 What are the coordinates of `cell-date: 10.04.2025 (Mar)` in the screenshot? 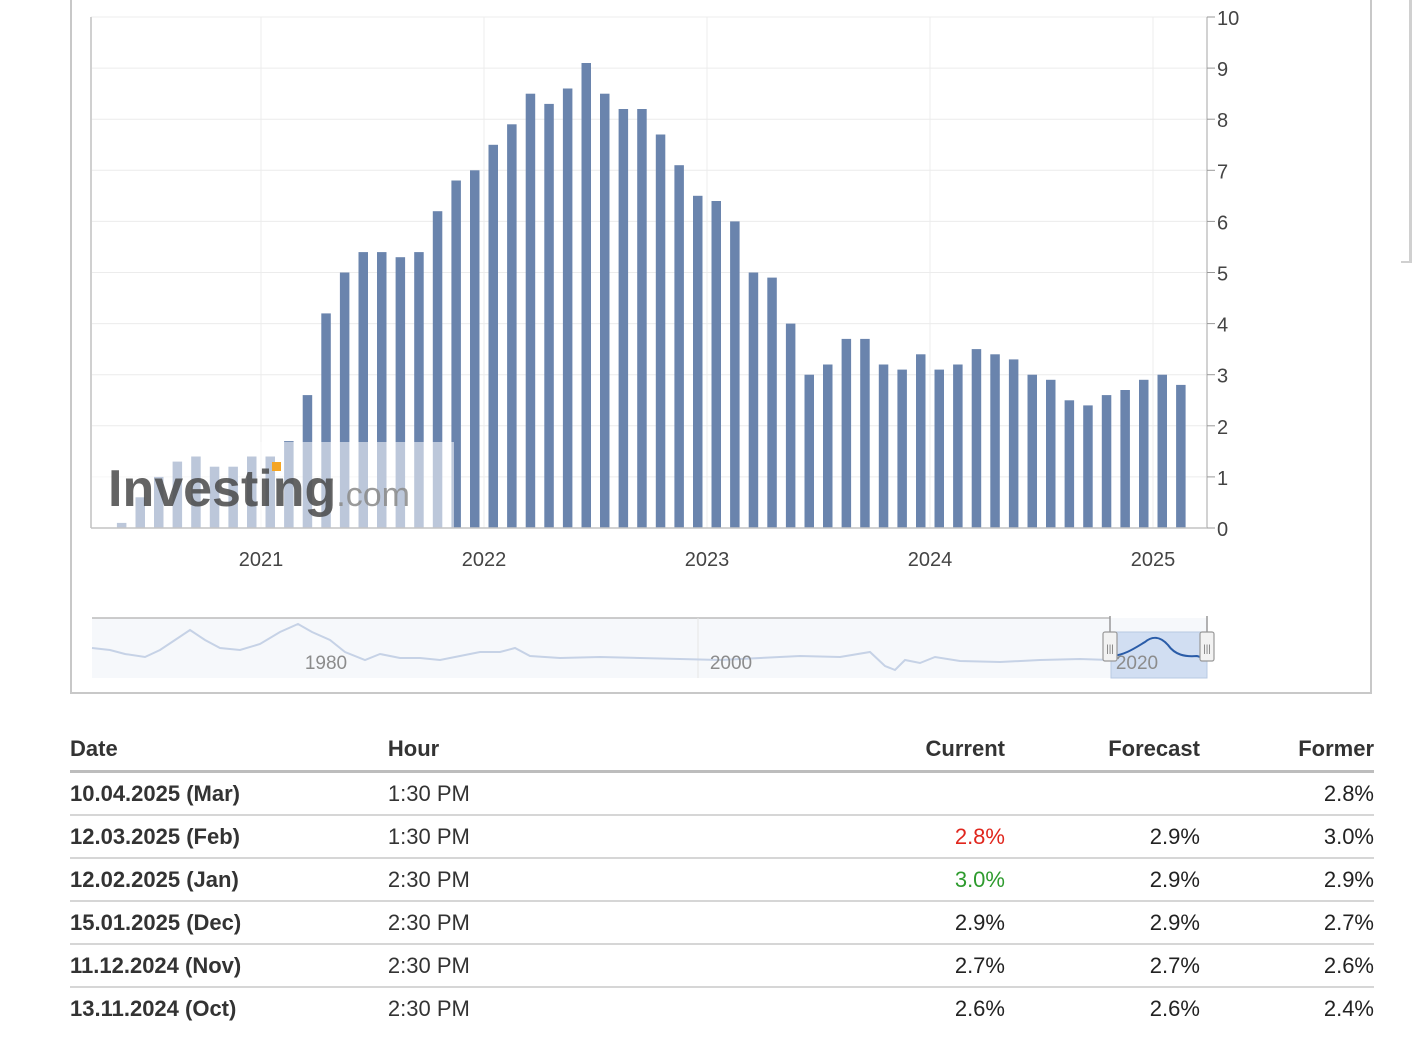 It's located at (229, 793).